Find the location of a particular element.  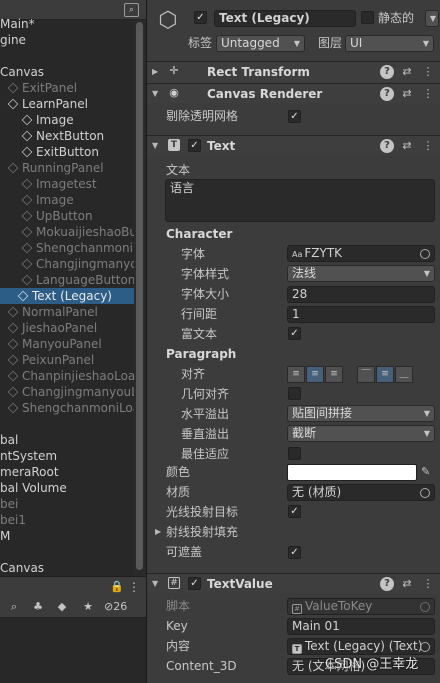

align-right-button: ≡ is located at coordinates (334, 374).